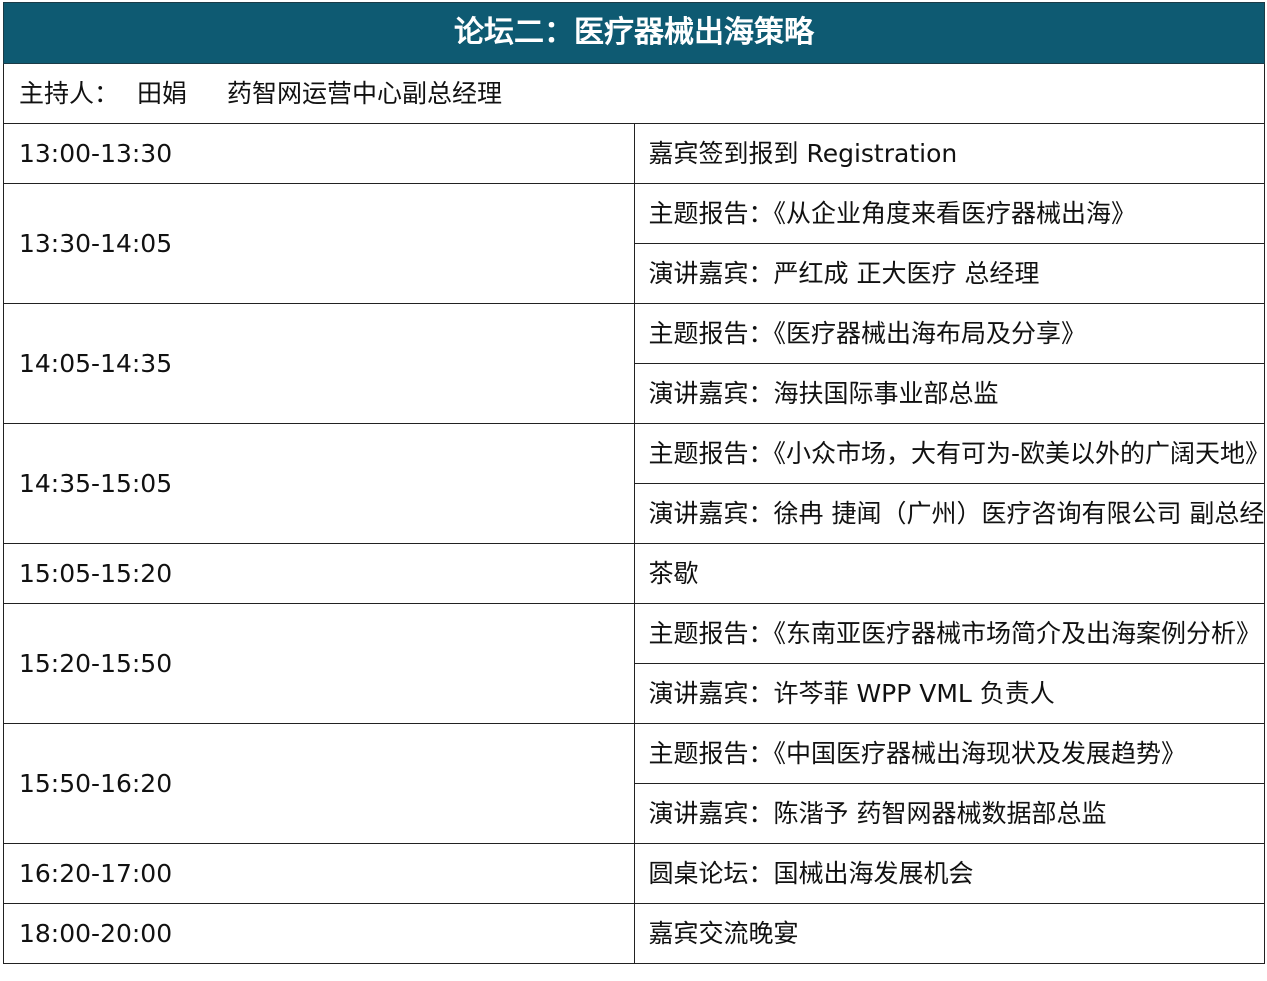 The height and width of the screenshot is (981, 1267). What do you see at coordinates (319, 243) in the screenshot?
I see `time-slot: 13:30-14:05` at bounding box center [319, 243].